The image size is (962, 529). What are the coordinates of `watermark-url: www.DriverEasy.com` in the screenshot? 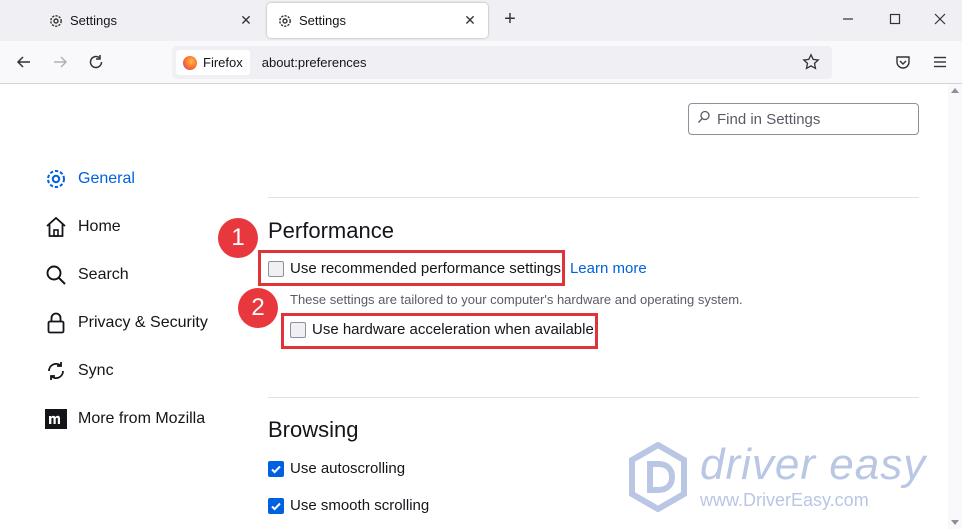 It's located at (784, 500).